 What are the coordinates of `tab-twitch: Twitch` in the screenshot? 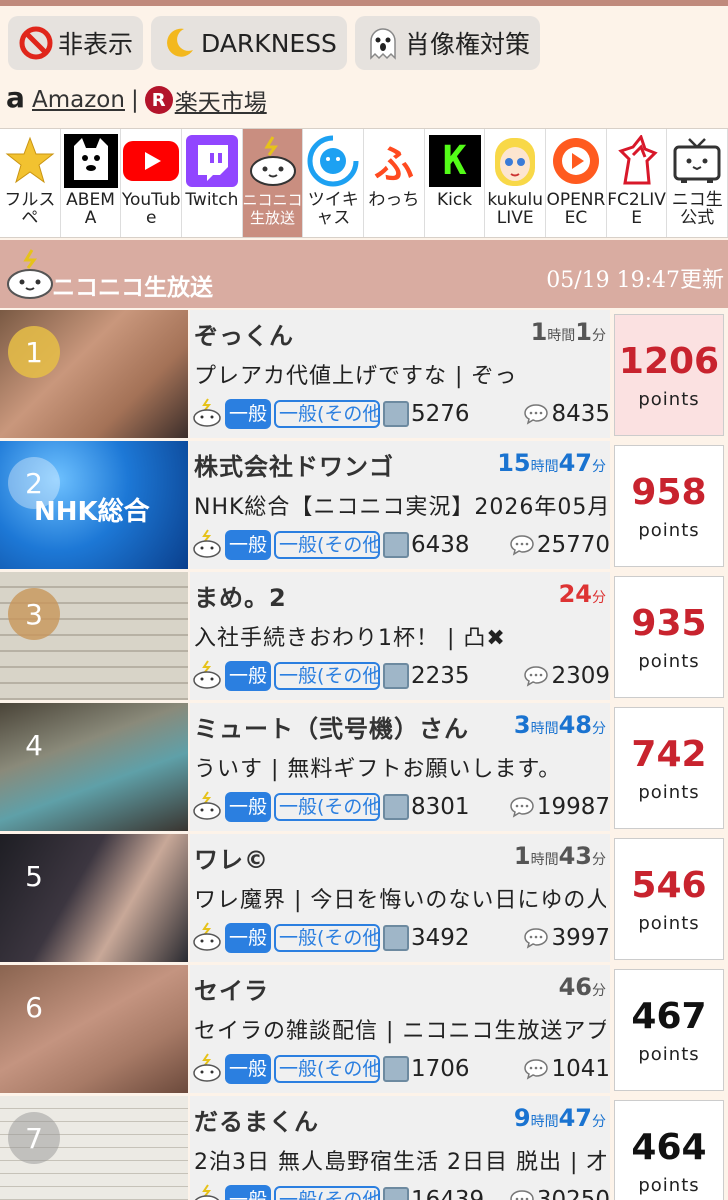 It's located at (212, 183).